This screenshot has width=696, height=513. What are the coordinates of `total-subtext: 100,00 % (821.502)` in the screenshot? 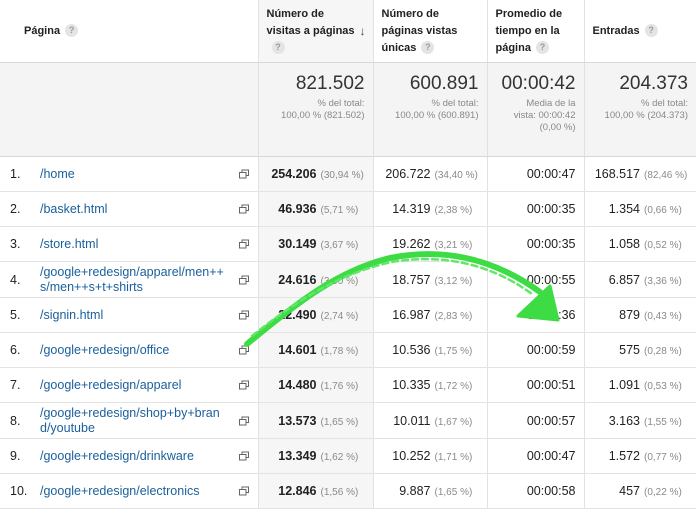 It's located at (323, 115).